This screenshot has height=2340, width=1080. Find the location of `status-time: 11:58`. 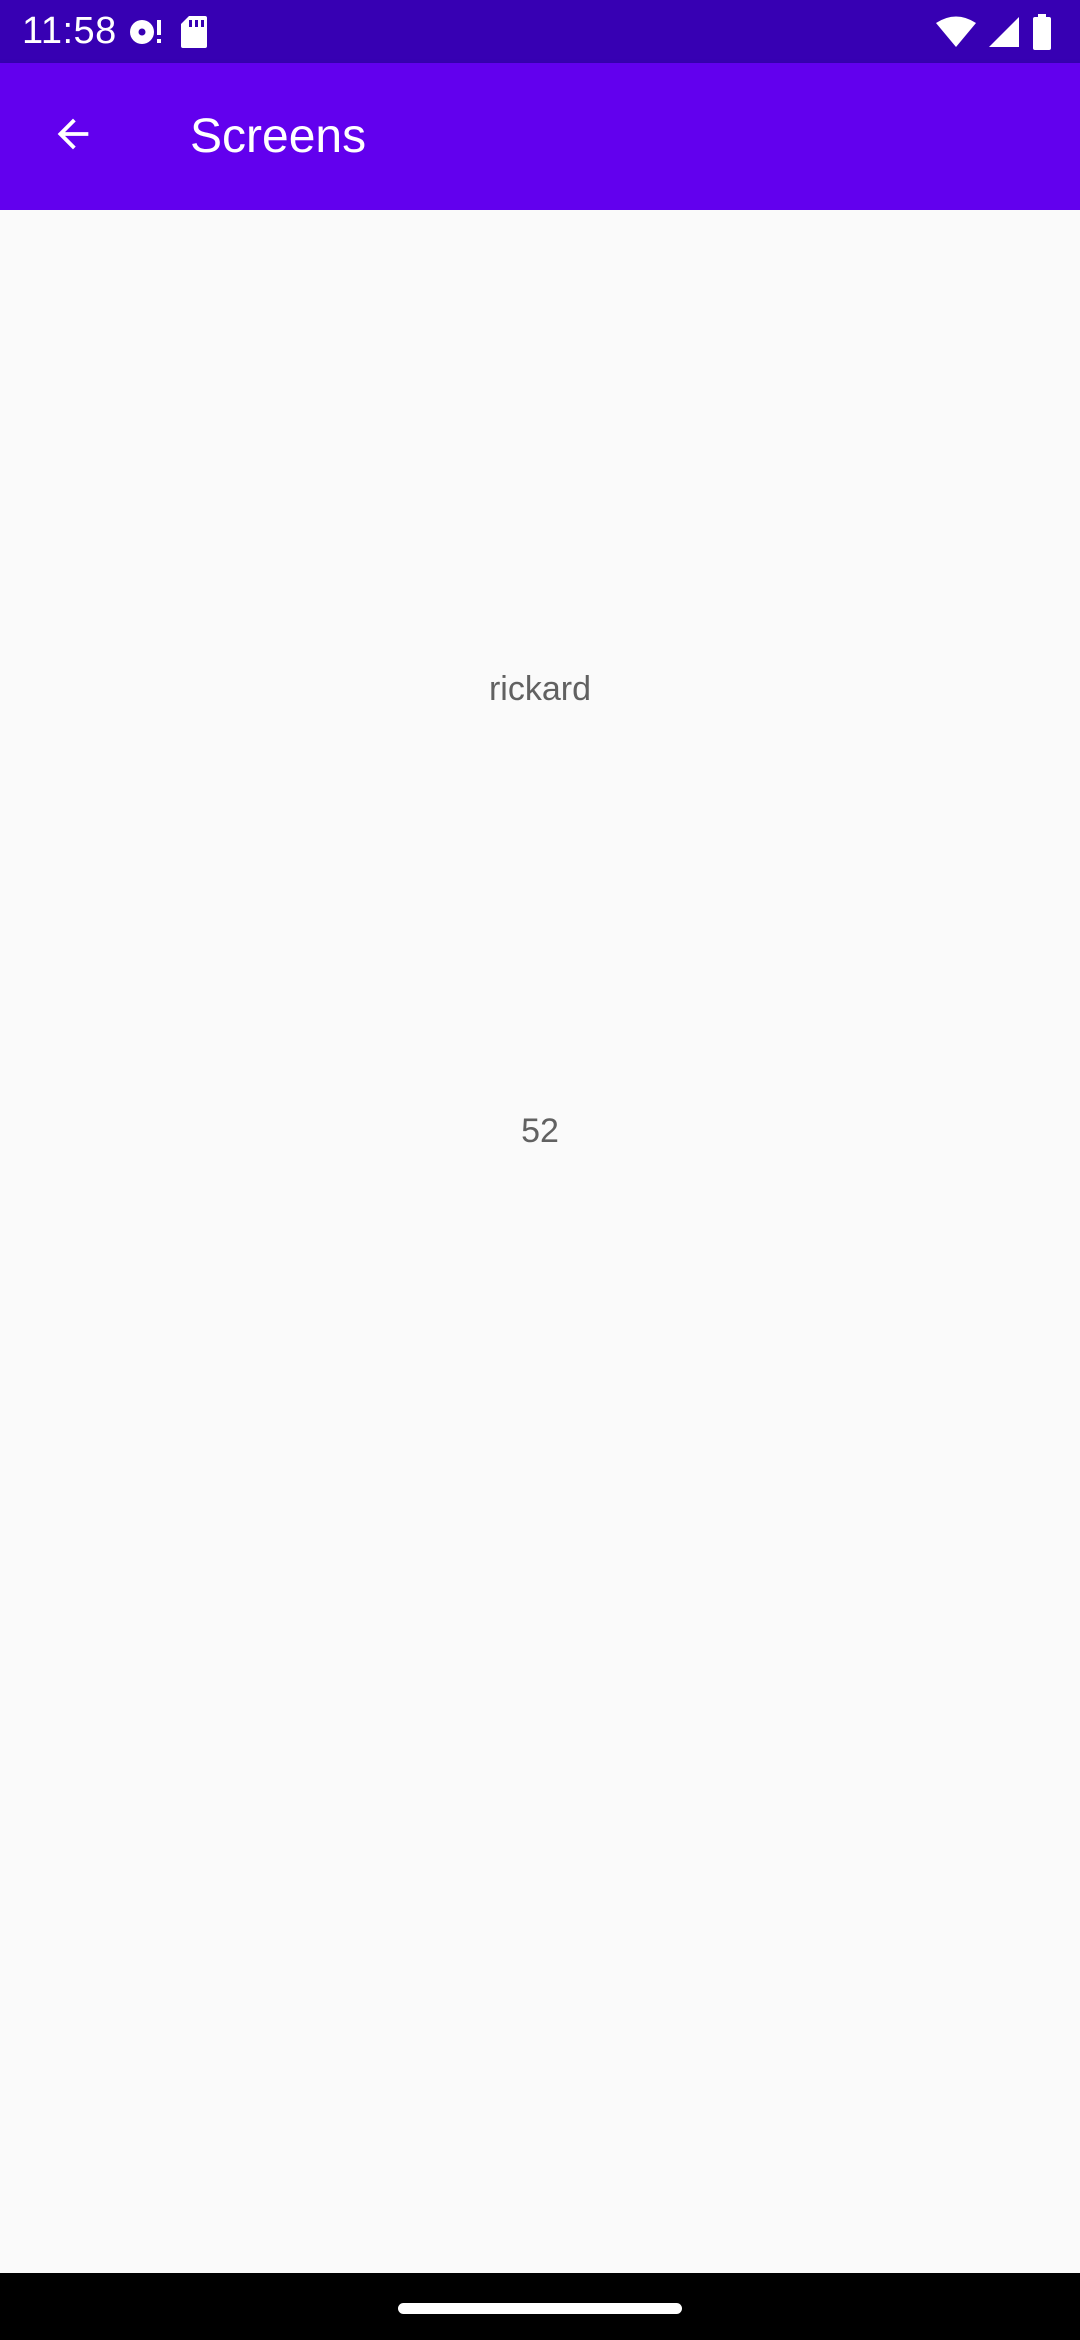

status-time: 11:58 is located at coordinates (69, 31).